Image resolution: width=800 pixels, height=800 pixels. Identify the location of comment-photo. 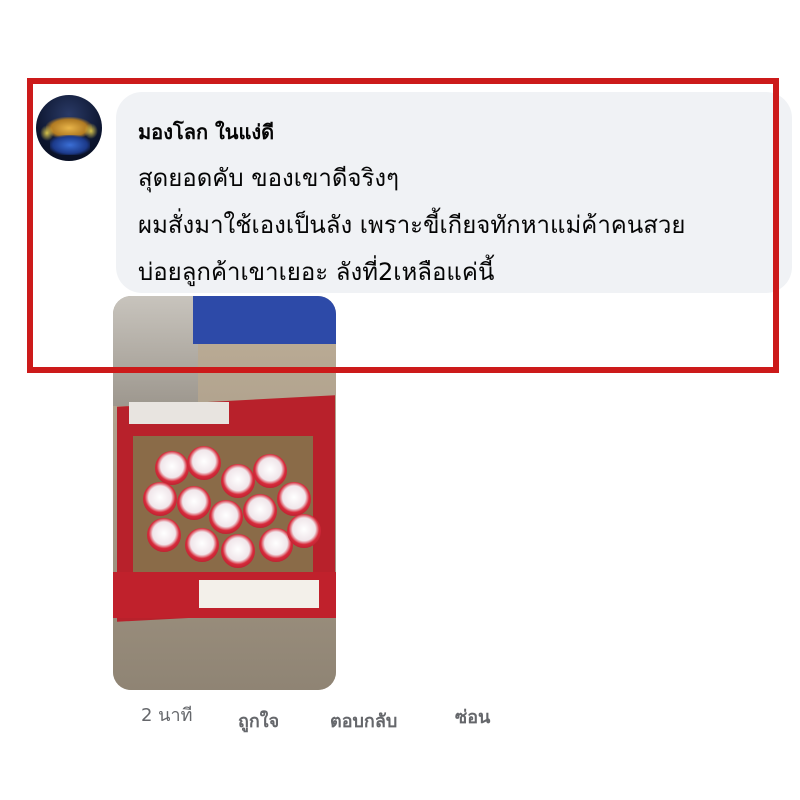
(224, 493).